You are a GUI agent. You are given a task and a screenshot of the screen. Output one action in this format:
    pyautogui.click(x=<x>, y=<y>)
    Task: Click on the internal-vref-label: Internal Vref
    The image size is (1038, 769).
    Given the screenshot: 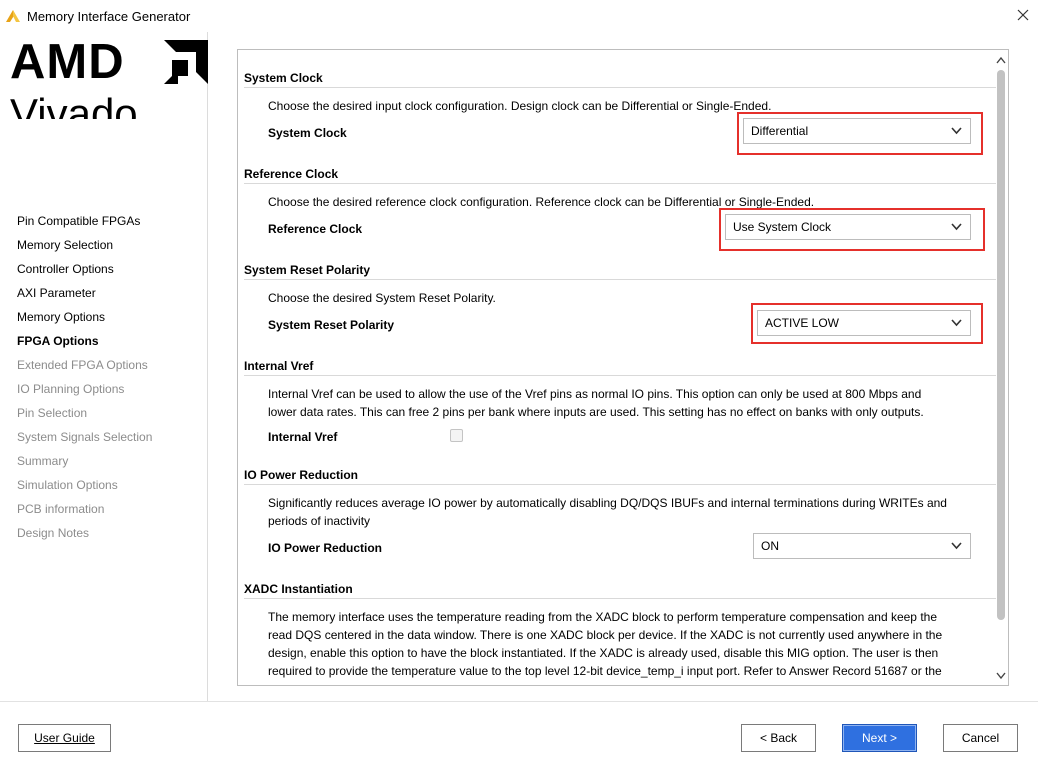 What is the action you would take?
    pyautogui.click(x=303, y=437)
    